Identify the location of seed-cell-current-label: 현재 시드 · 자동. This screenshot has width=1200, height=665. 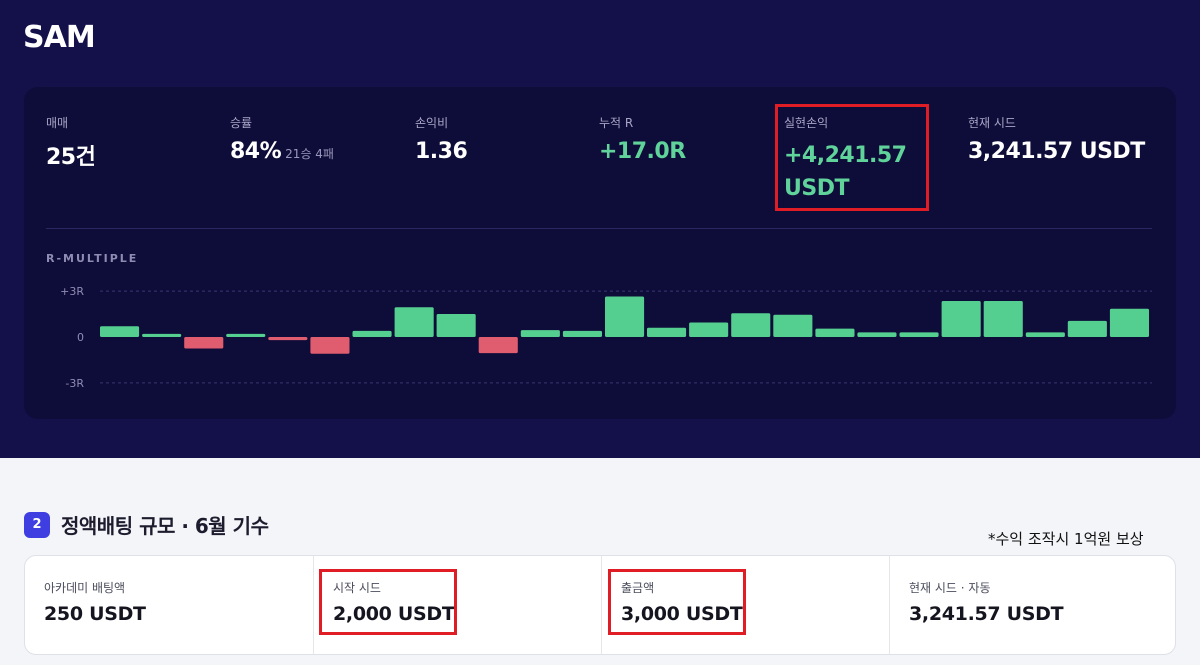
(950, 588).